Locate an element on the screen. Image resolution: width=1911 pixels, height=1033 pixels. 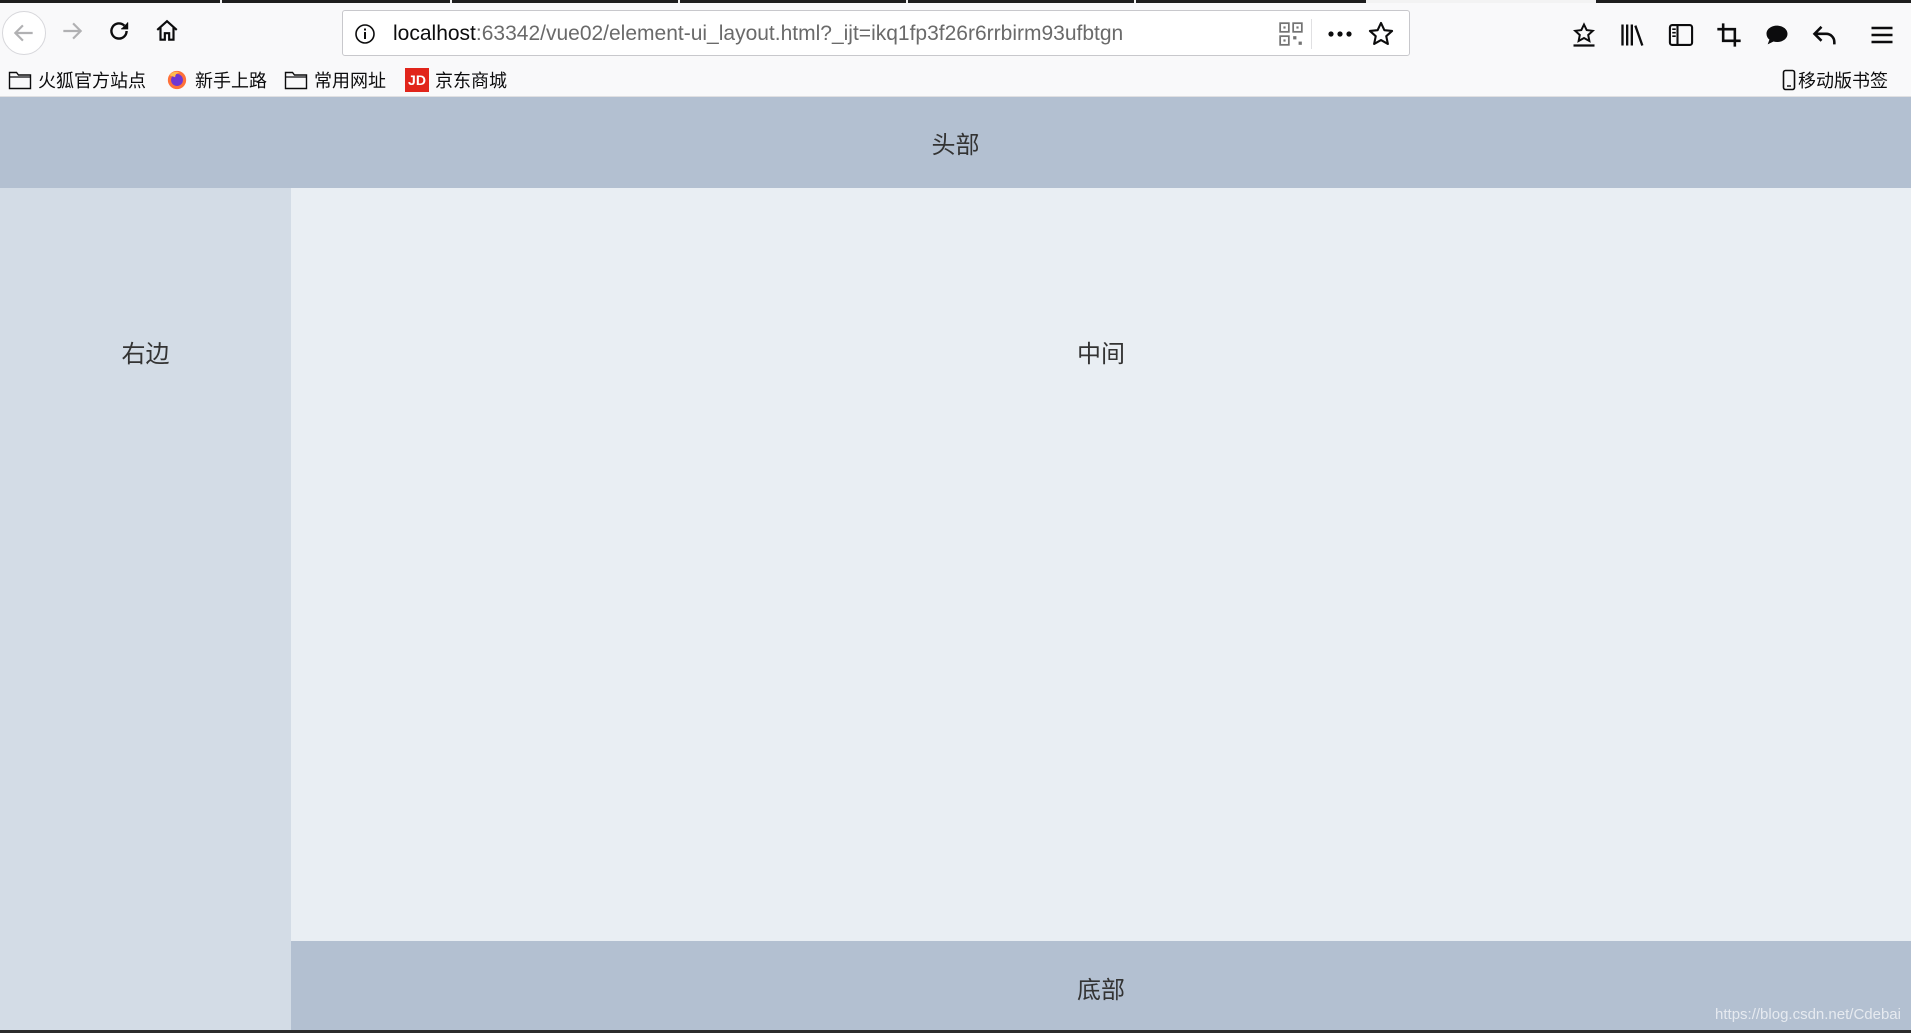
reload-button is located at coordinates (119, 31).